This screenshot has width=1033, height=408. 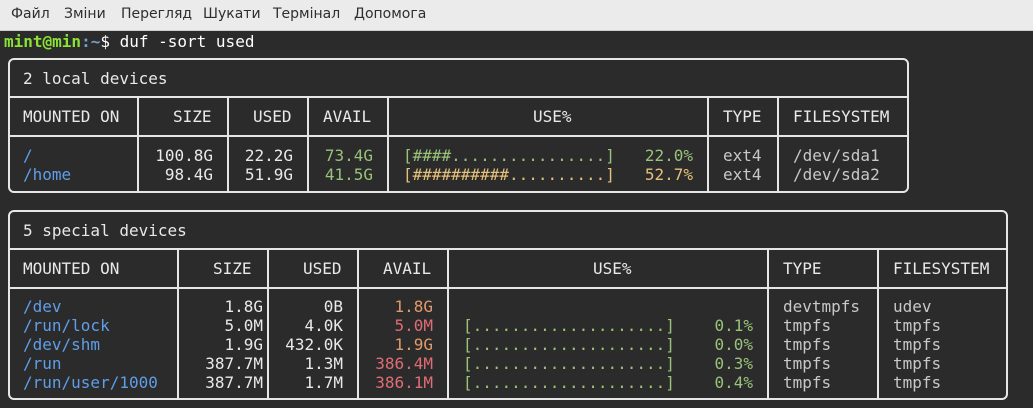 I want to click on filesystem-device: /dev/sda2, so click(x=836, y=174).